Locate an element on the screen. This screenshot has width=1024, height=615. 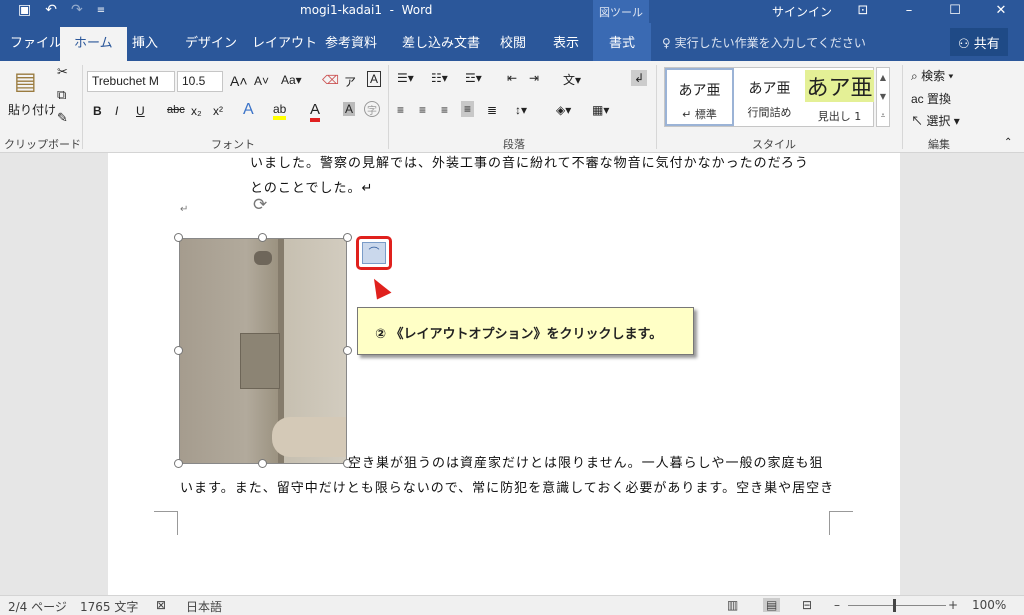
zoom-level: 100% is located at coordinates (989, 605).